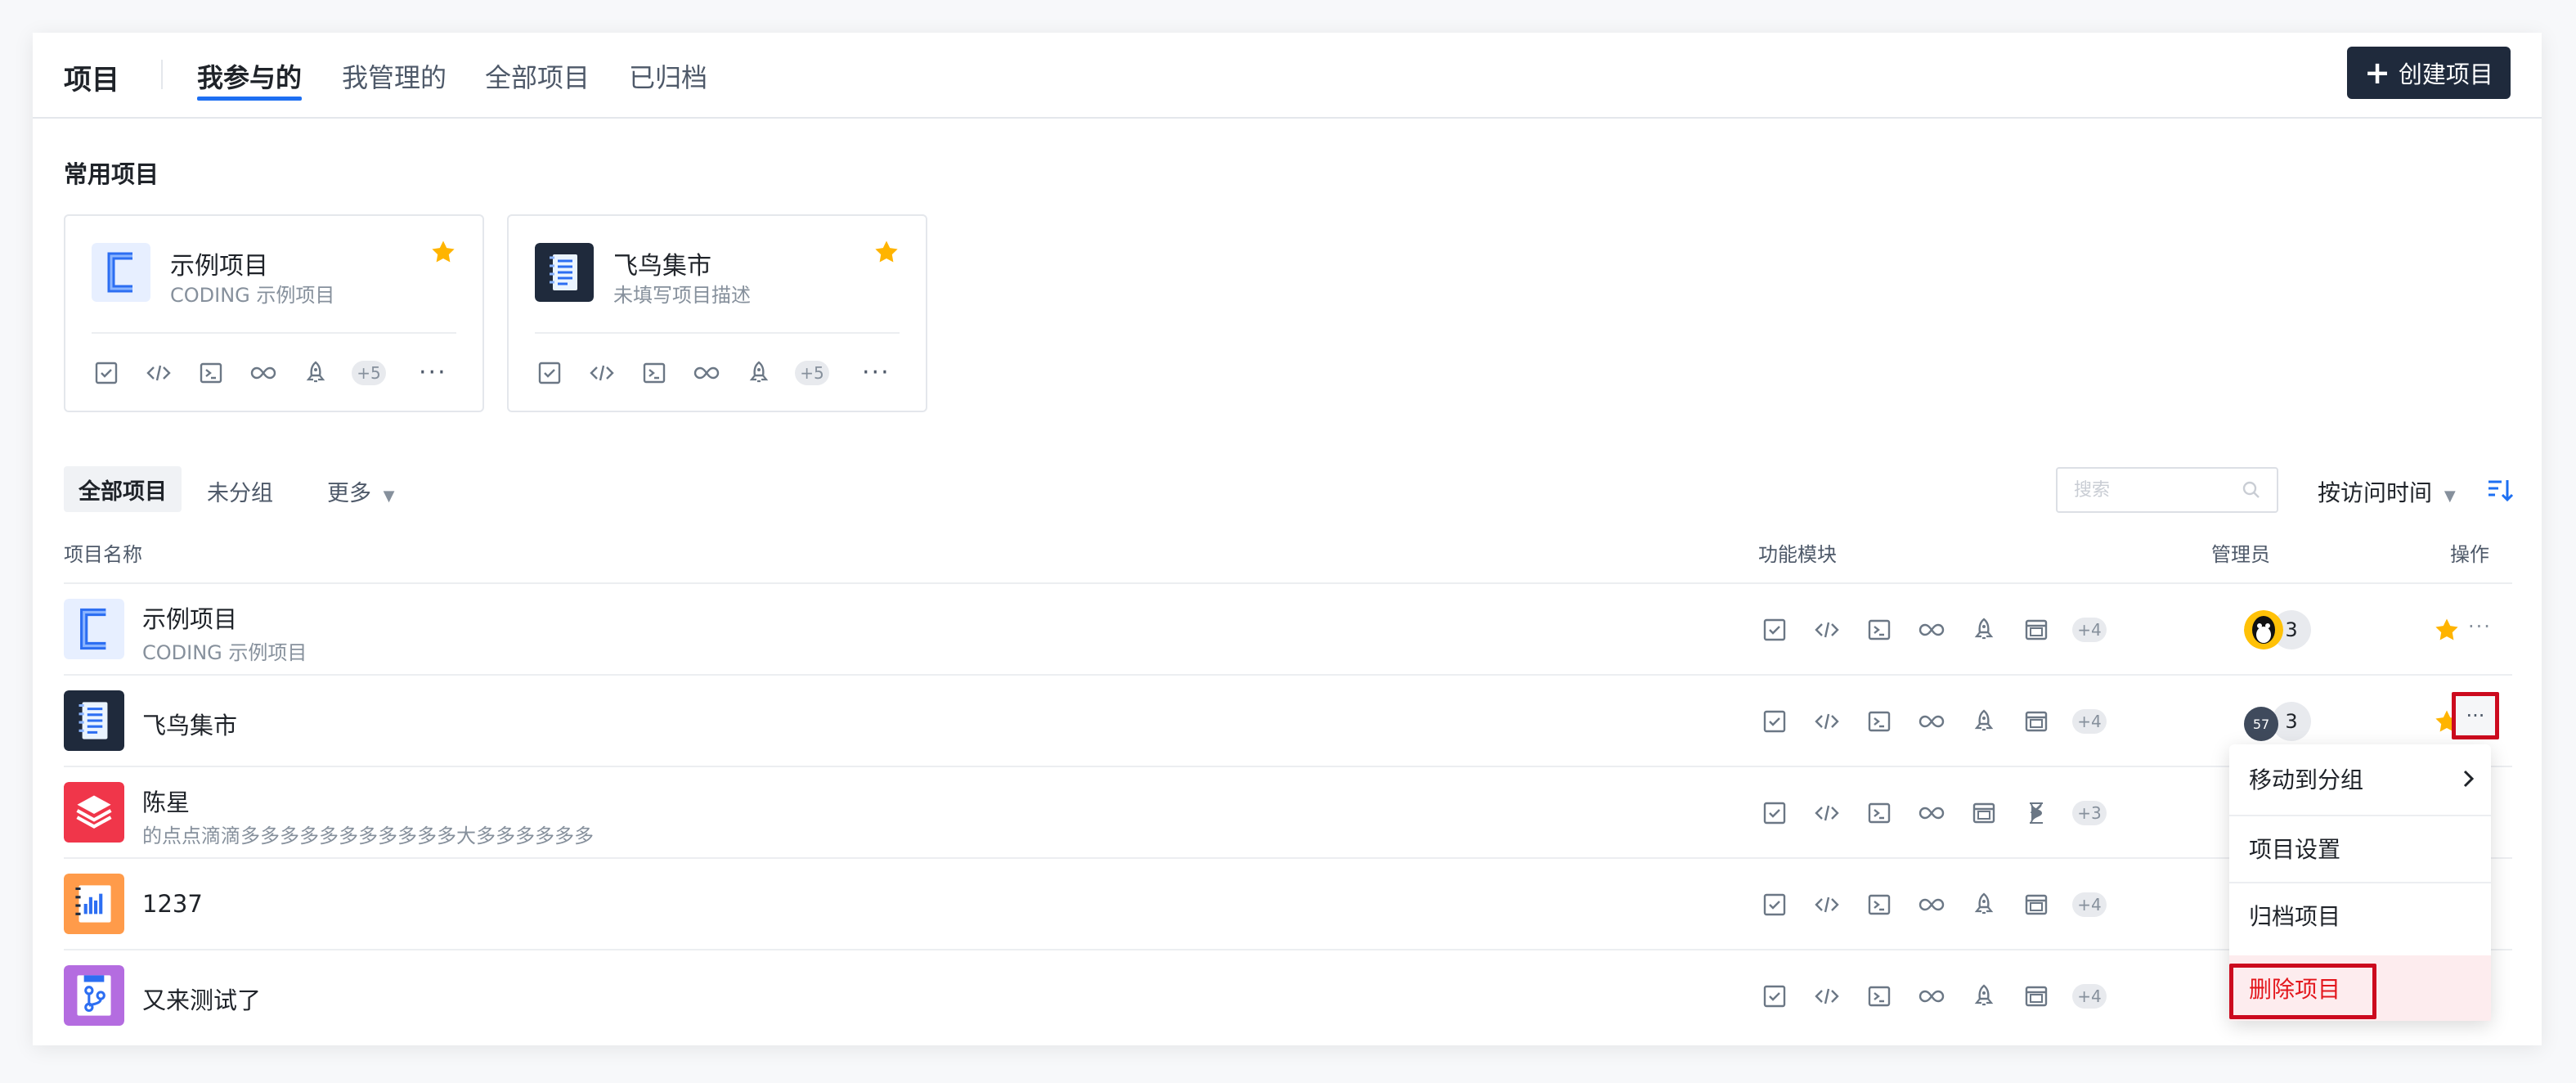  Describe the element at coordinates (2360, 779) in the screenshot. I see `menu-item-move-to-group: 移动到分组` at that location.